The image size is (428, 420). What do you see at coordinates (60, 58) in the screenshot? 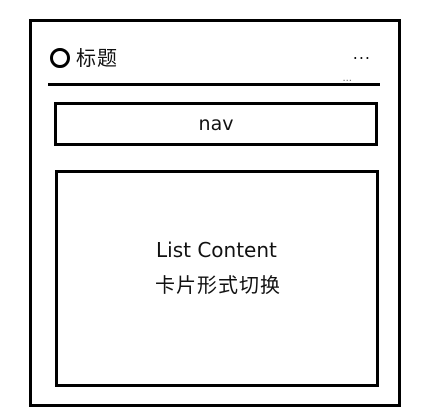
I see `circle-icon` at bounding box center [60, 58].